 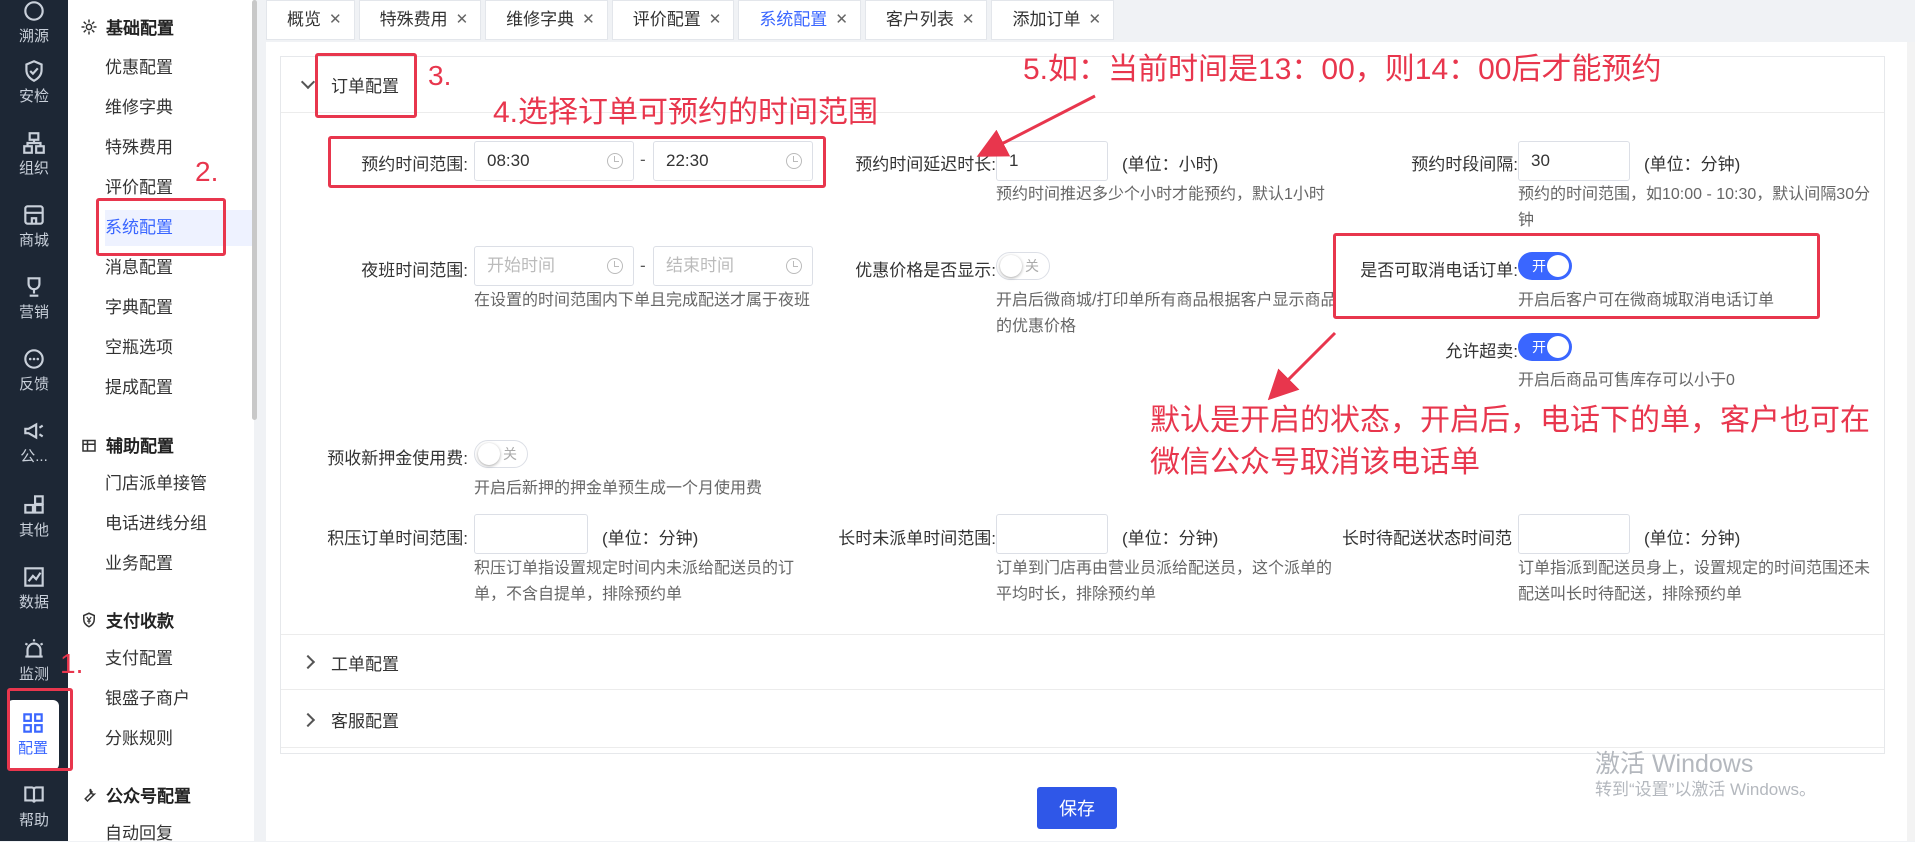 I want to click on backlog-input, so click(x=531, y=534).